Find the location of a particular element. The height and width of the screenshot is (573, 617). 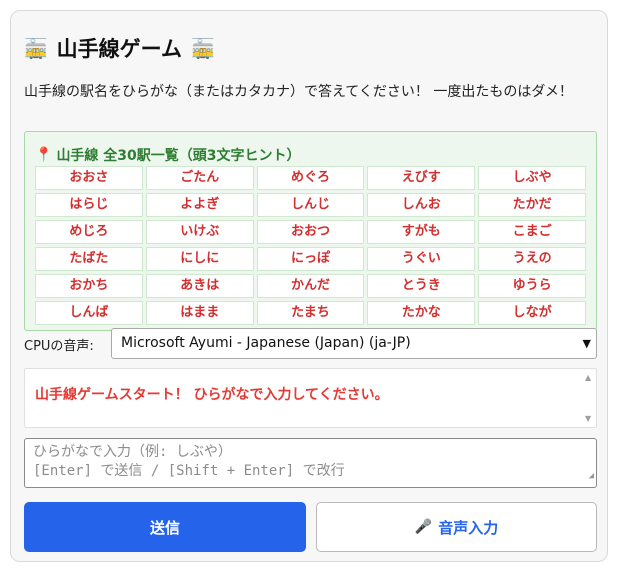

station-hint: よよぎ is located at coordinates (199, 205).